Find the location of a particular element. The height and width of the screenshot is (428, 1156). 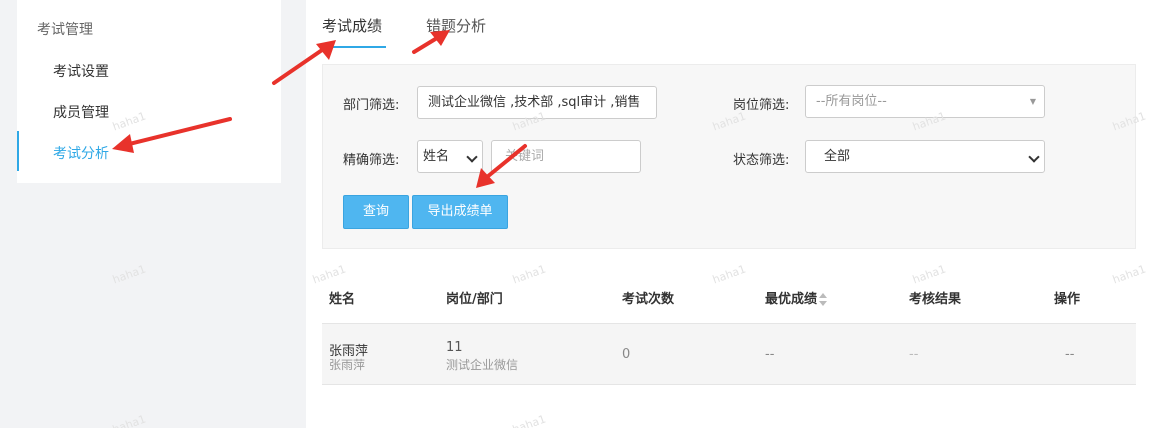

post-filter-select: --所有岗位-- ▼ is located at coordinates (925, 101).